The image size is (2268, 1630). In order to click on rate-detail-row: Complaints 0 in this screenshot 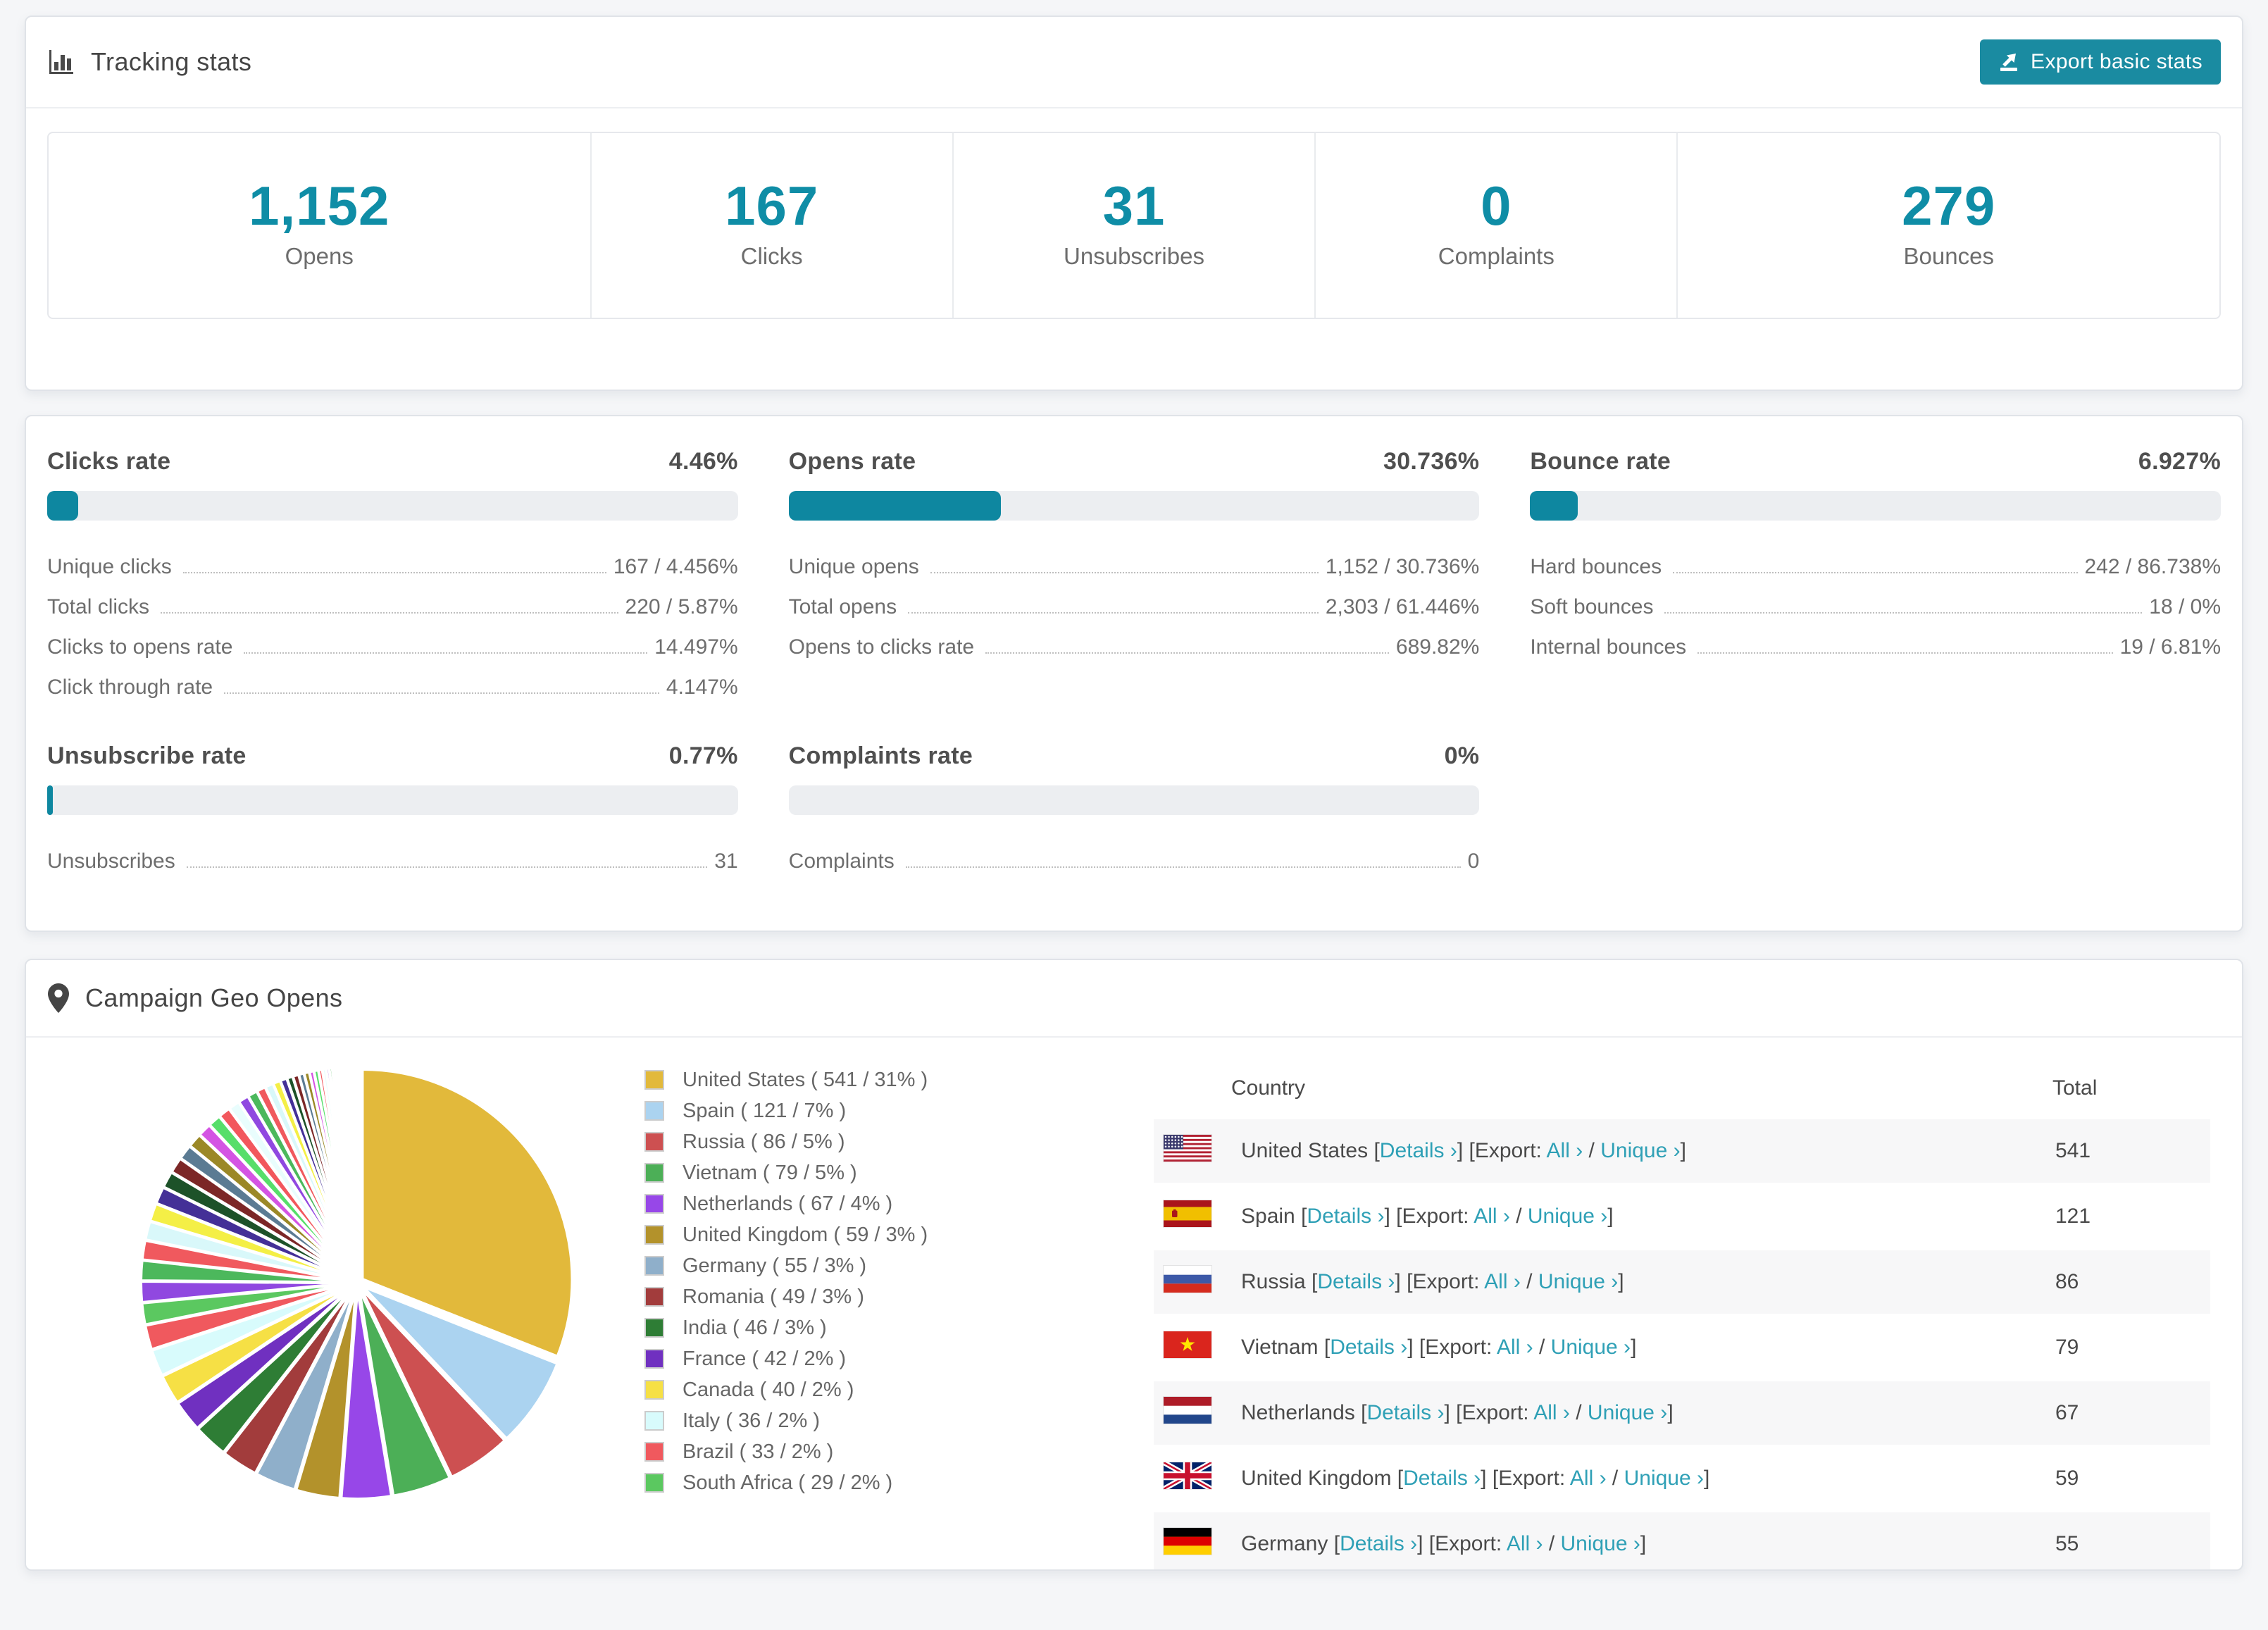, I will do `click(1134, 861)`.